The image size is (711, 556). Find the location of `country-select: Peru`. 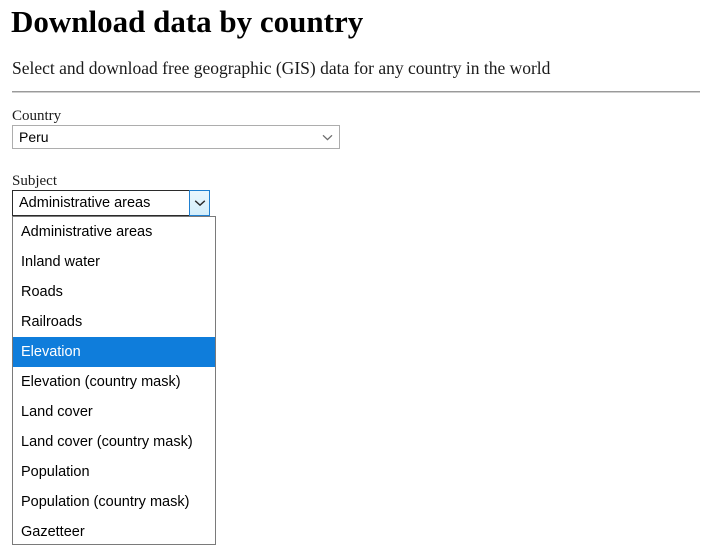

country-select: Peru is located at coordinates (176, 137).